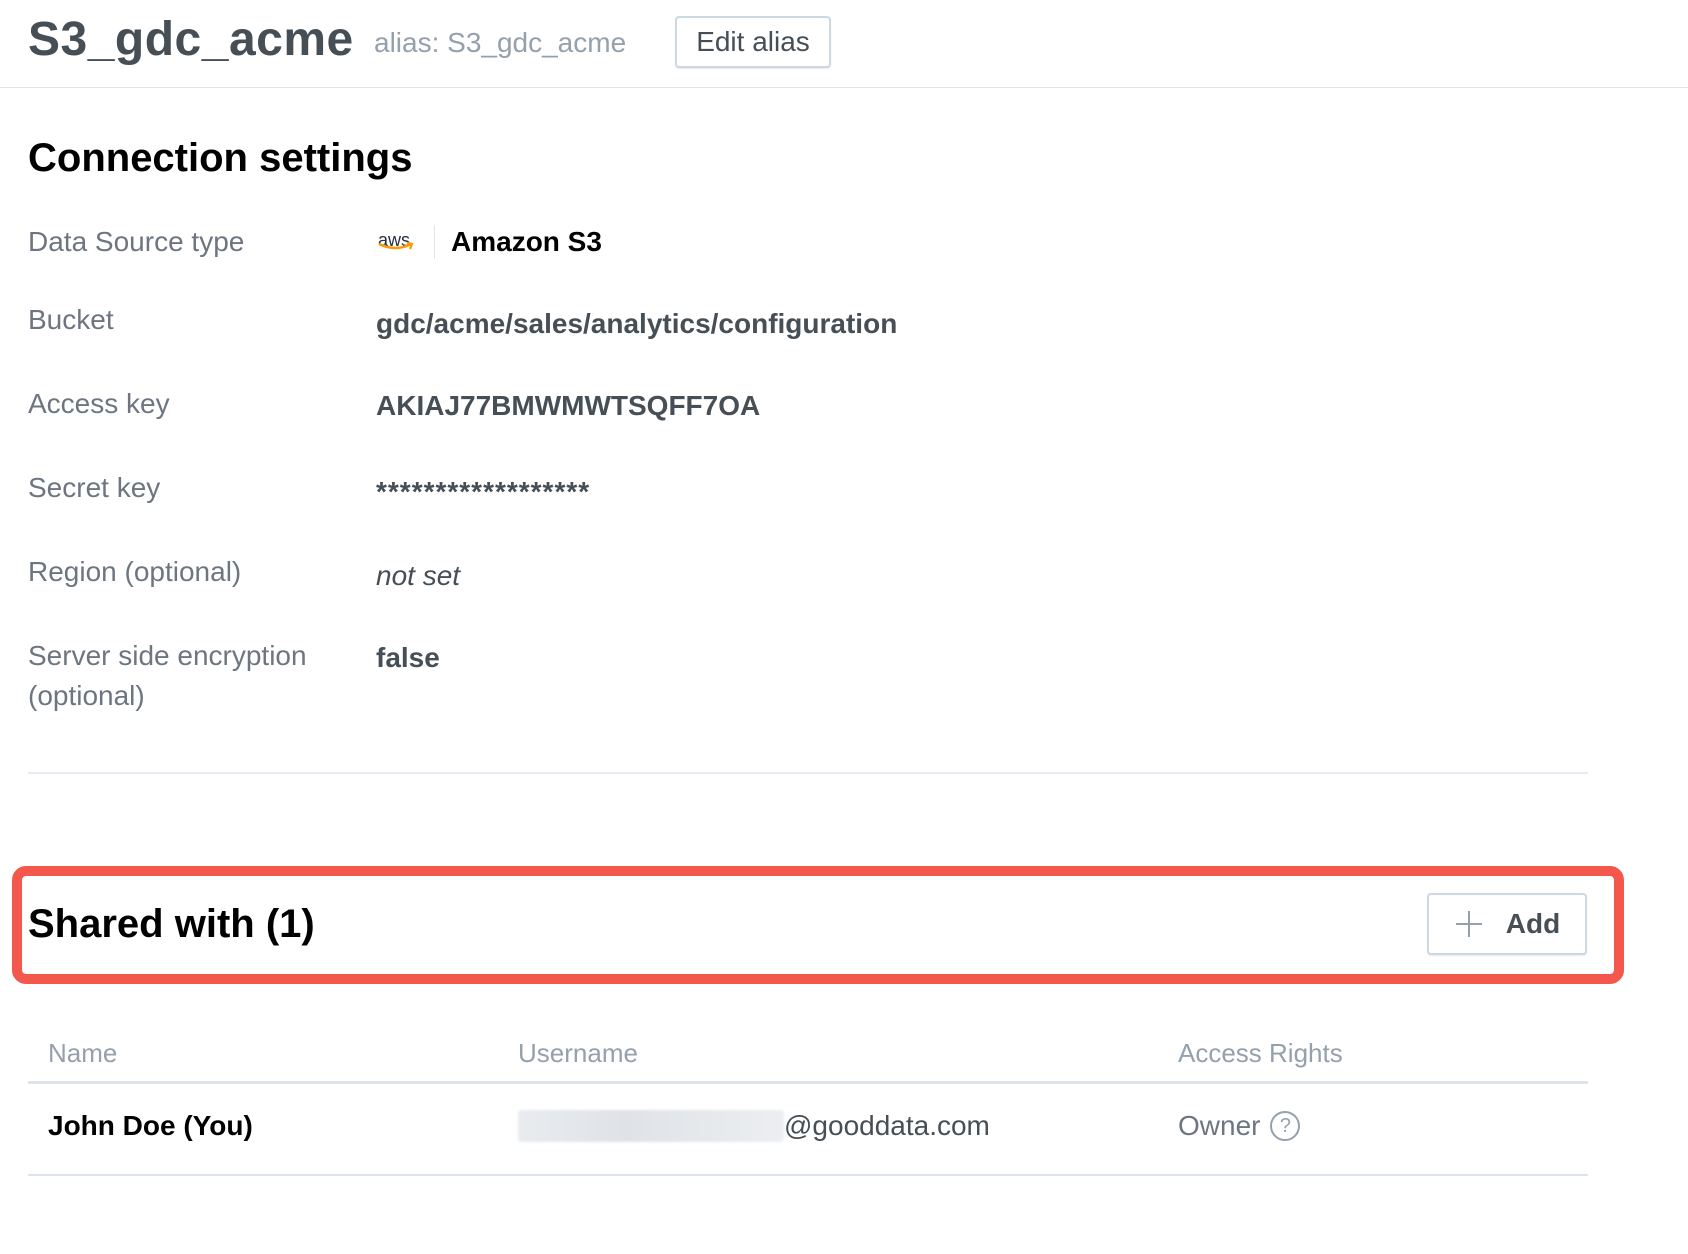 This screenshot has height=1254, width=1688. I want to click on setting-label: Region (optional), so click(135, 571).